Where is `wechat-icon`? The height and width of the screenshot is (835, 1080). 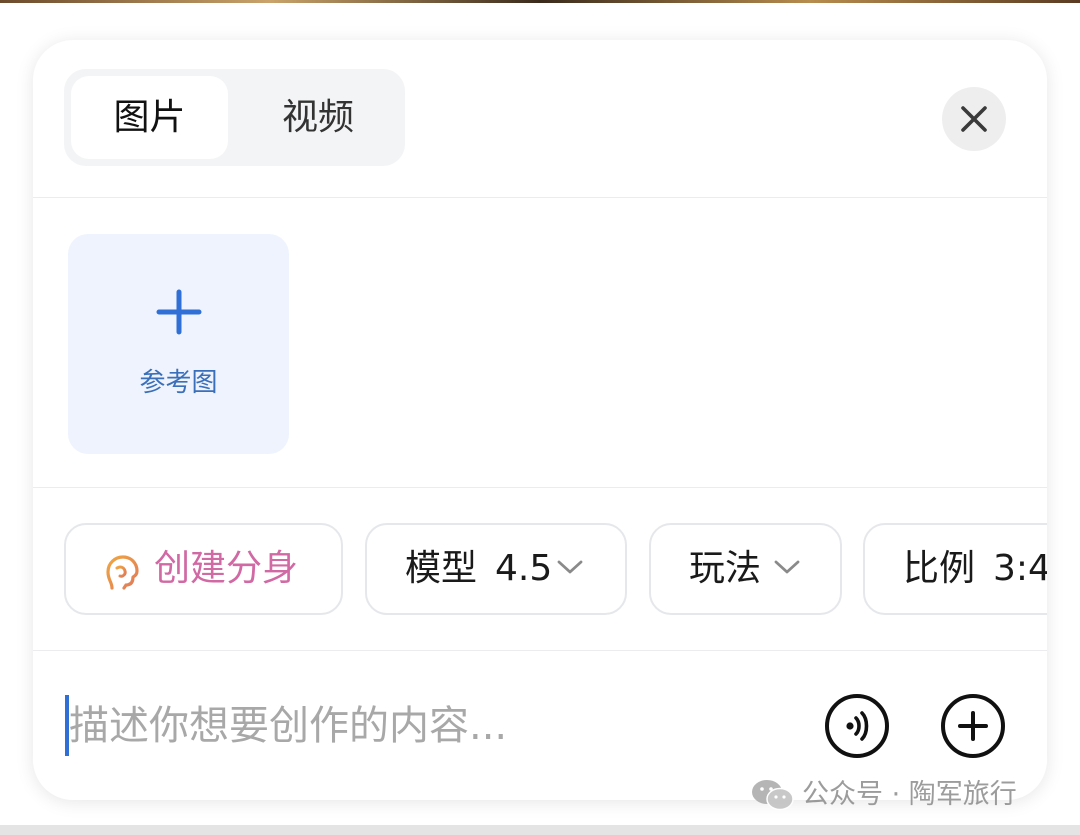 wechat-icon is located at coordinates (773, 795).